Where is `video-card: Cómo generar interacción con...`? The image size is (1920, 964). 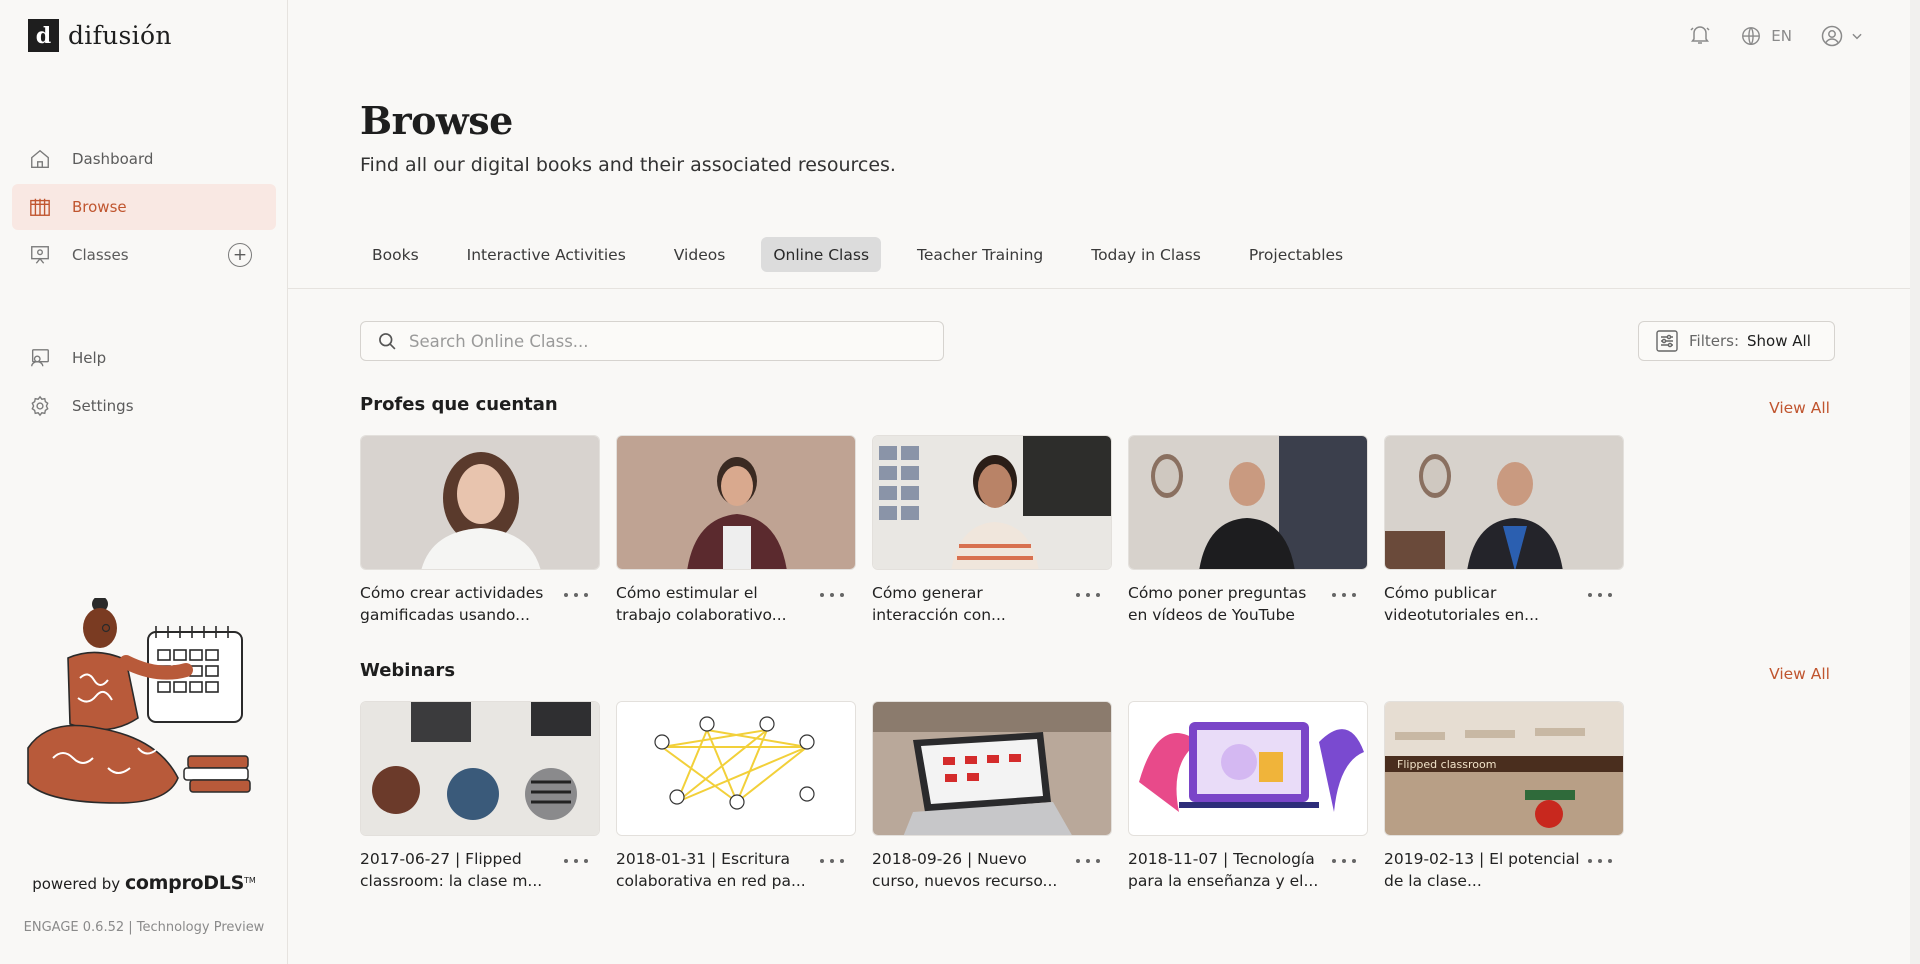
video-card: Cómo generar interacción con... is located at coordinates (992, 530).